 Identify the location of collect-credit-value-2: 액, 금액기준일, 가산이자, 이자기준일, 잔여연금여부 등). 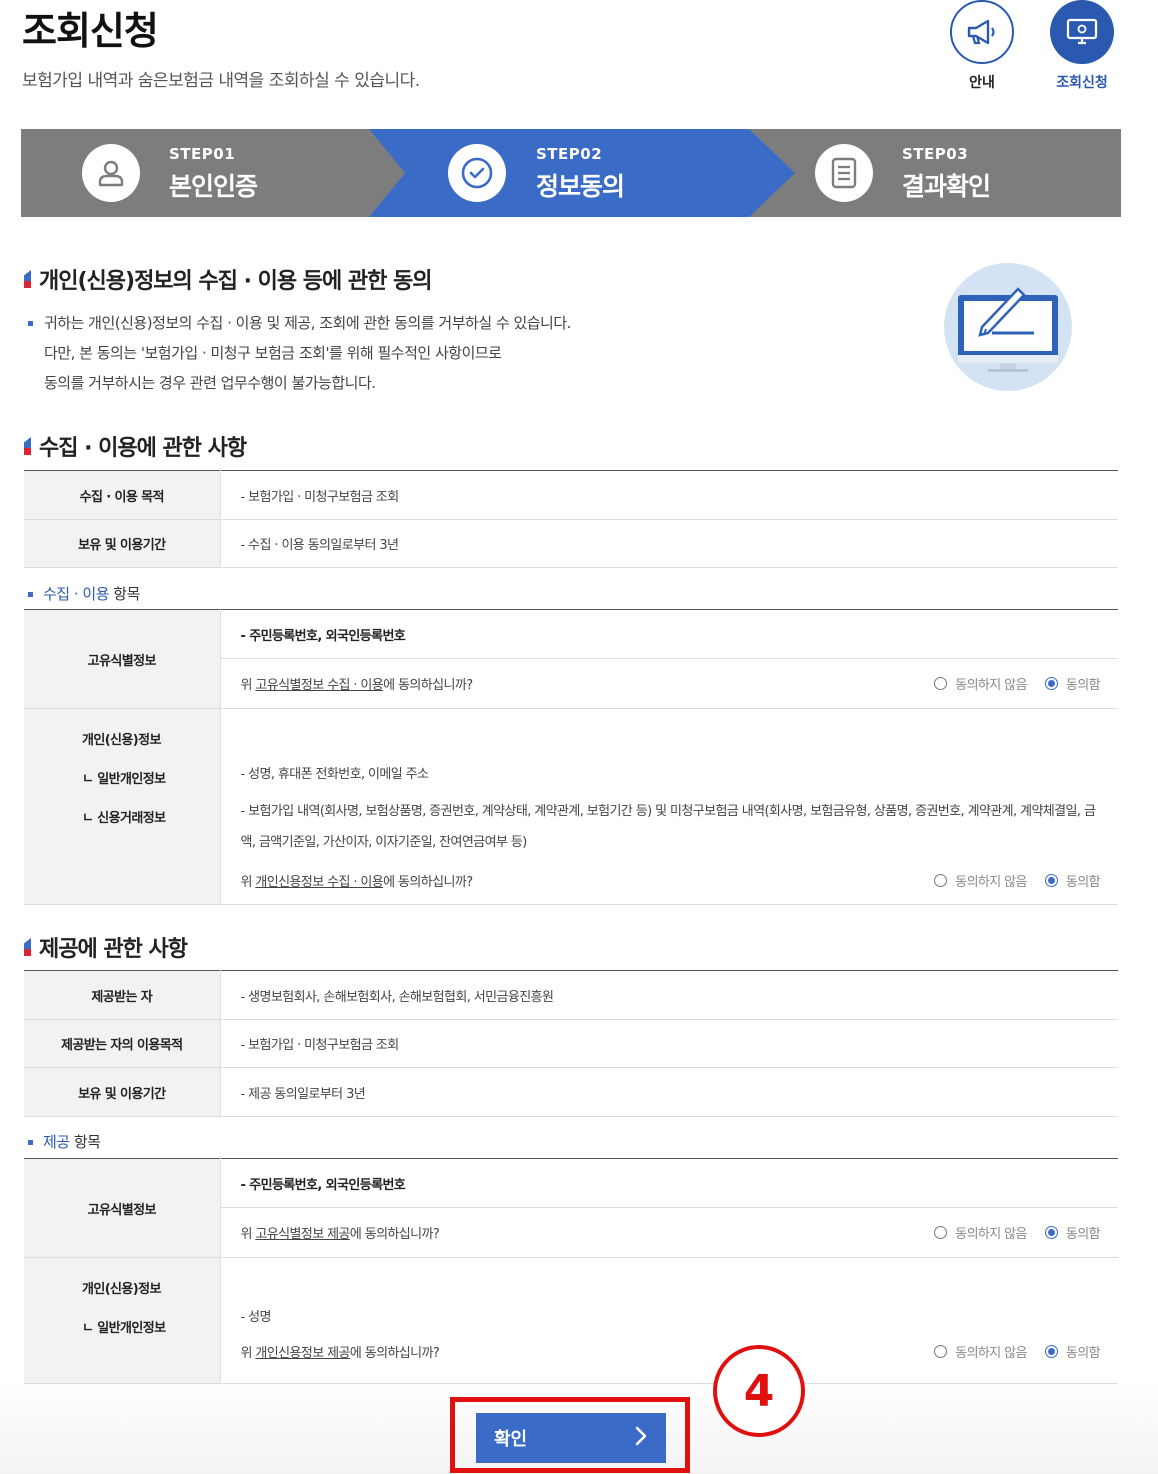
(384, 842).